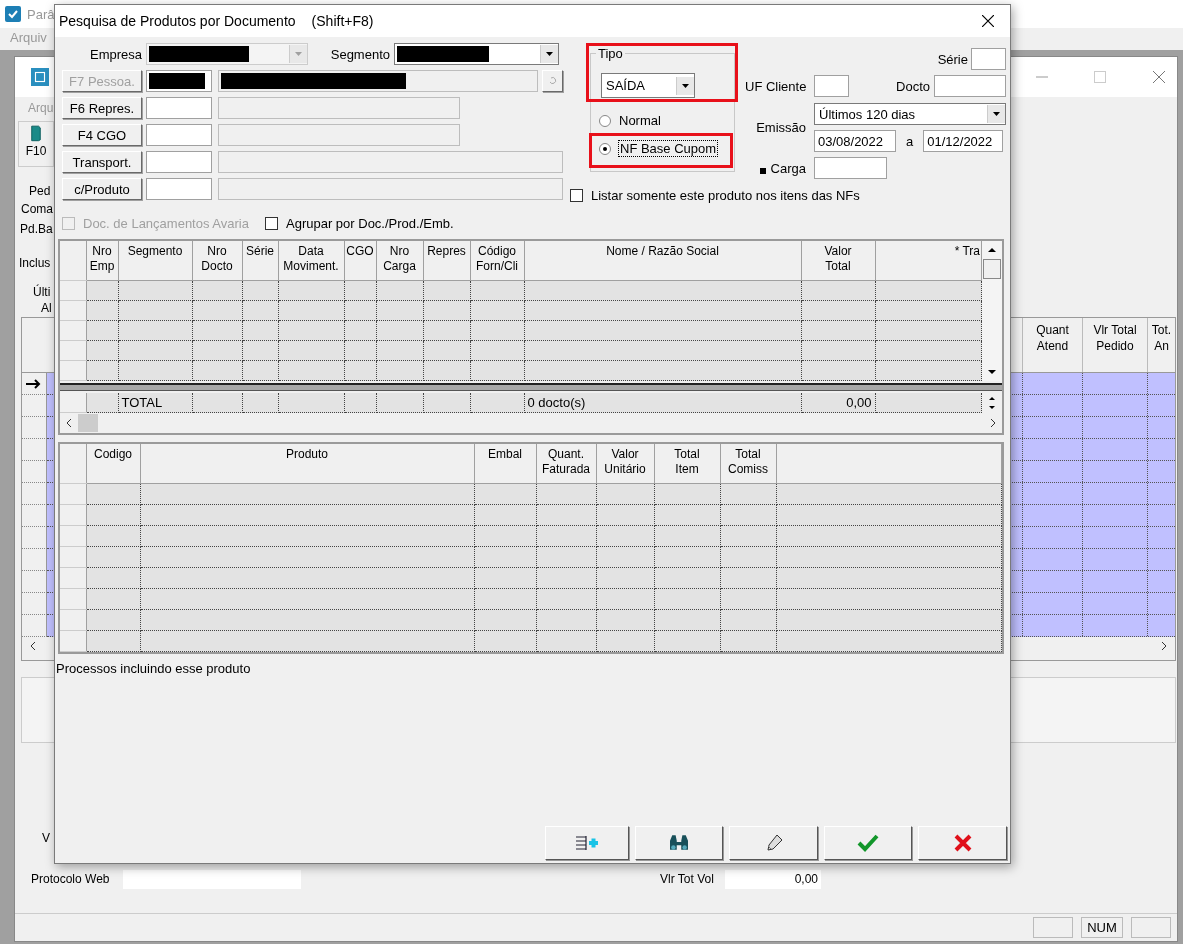  What do you see at coordinates (531, 387) in the screenshot?
I see `grid-splitter` at bounding box center [531, 387].